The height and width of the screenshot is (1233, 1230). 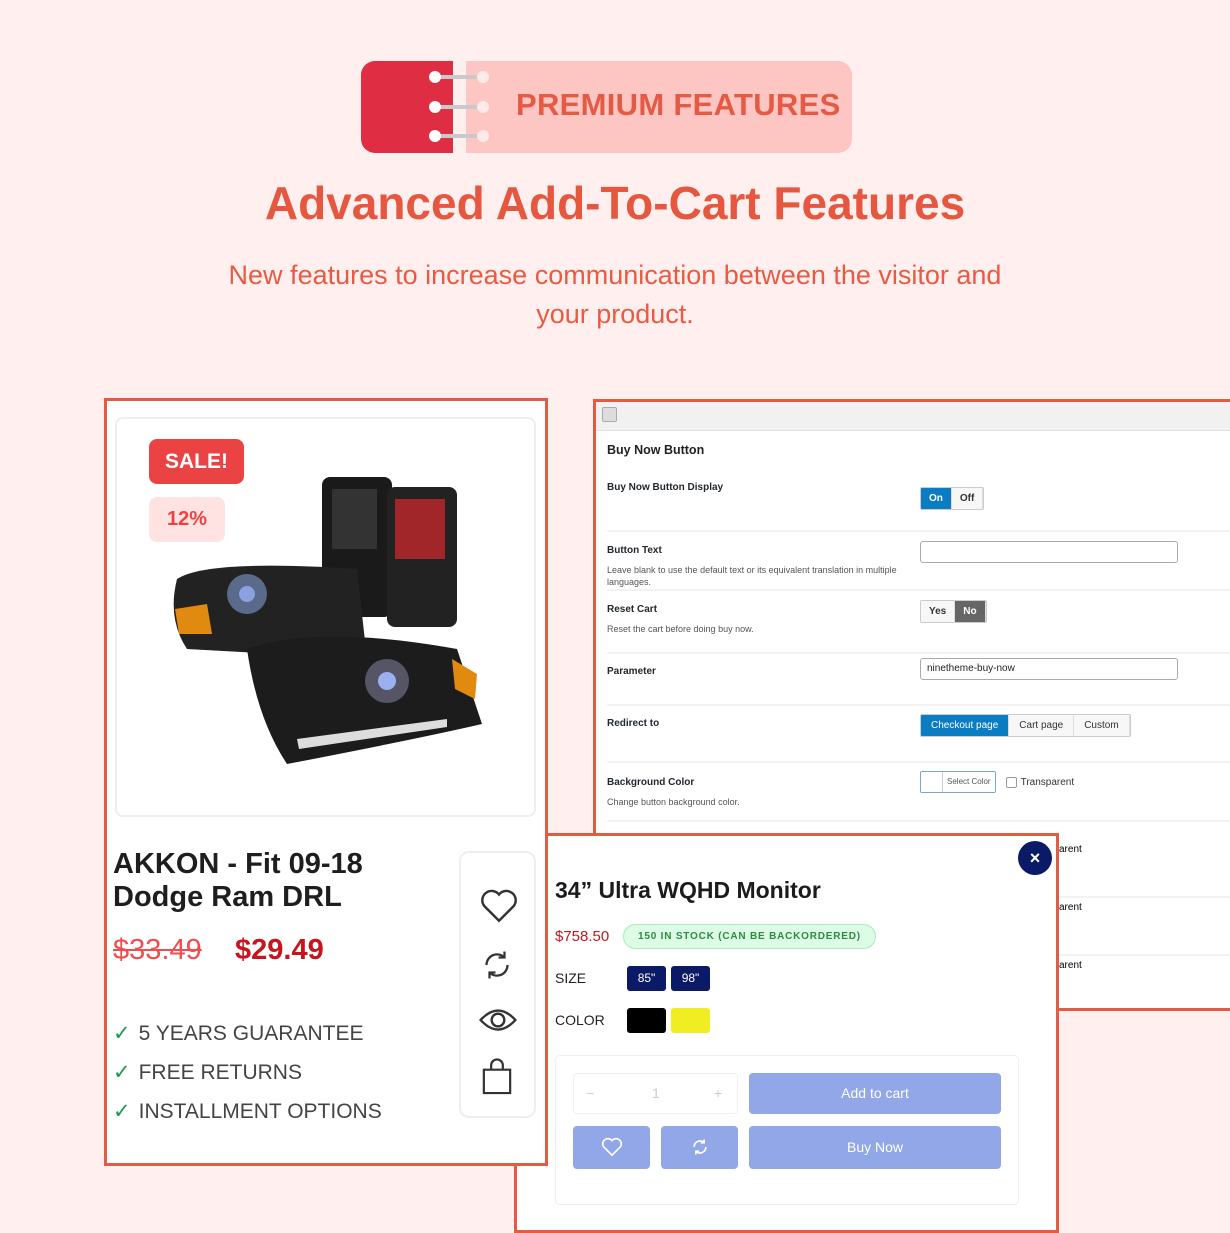 I want to click on setting-label: Redirect to, so click(x=633, y=723).